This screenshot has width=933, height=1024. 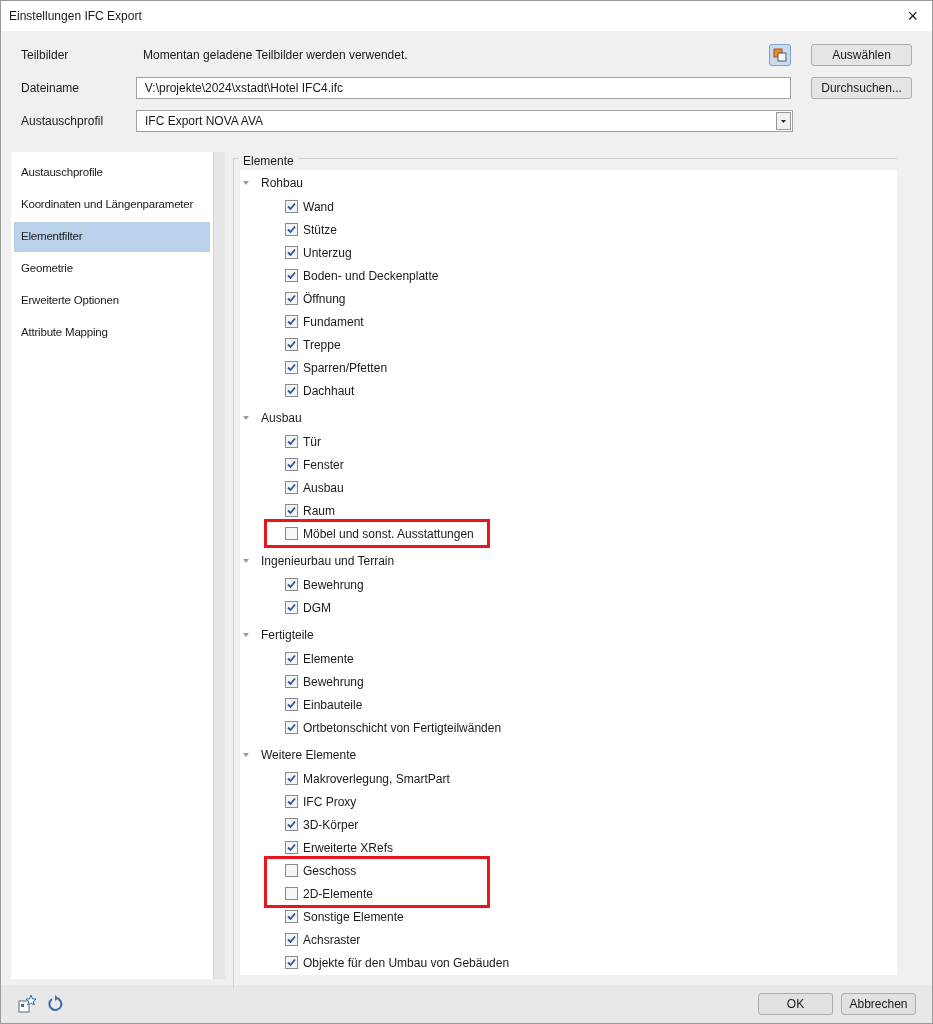 I want to click on info-text: Momentan geladene Teilbilder werden verwendet., so click(x=276, y=55).